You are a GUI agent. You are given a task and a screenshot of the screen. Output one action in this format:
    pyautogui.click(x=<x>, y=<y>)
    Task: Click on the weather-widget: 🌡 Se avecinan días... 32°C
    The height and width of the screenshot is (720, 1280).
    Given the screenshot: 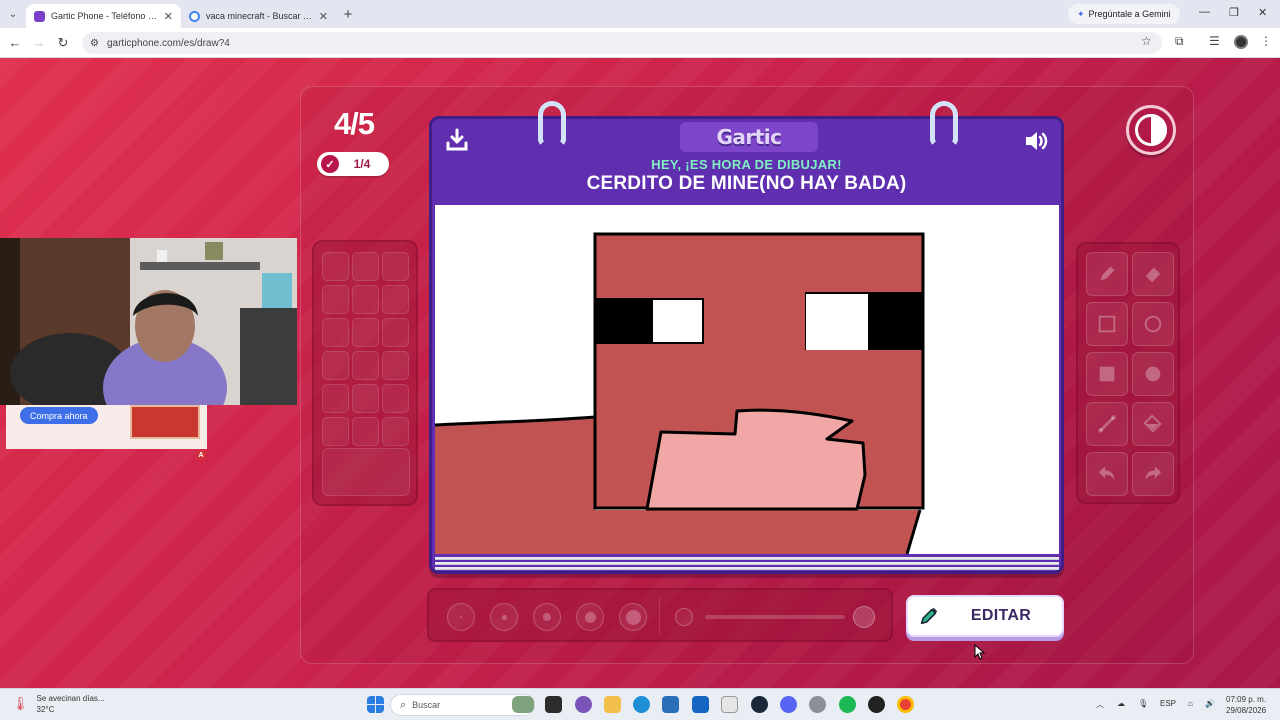 What is the action you would take?
    pyautogui.click(x=58, y=704)
    